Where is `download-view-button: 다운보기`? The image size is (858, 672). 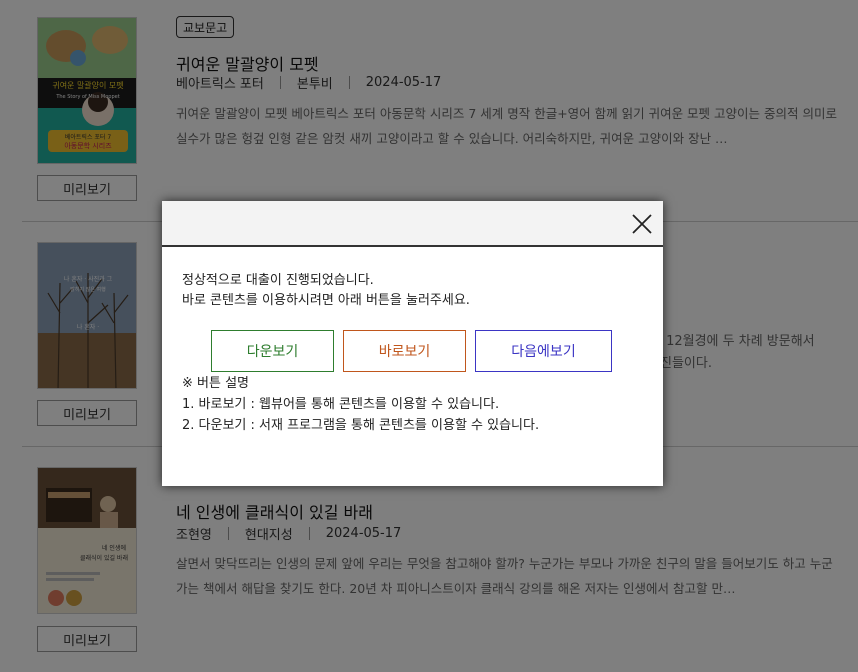
download-view-button: 다운보기 is located at coordinates (272, 351).